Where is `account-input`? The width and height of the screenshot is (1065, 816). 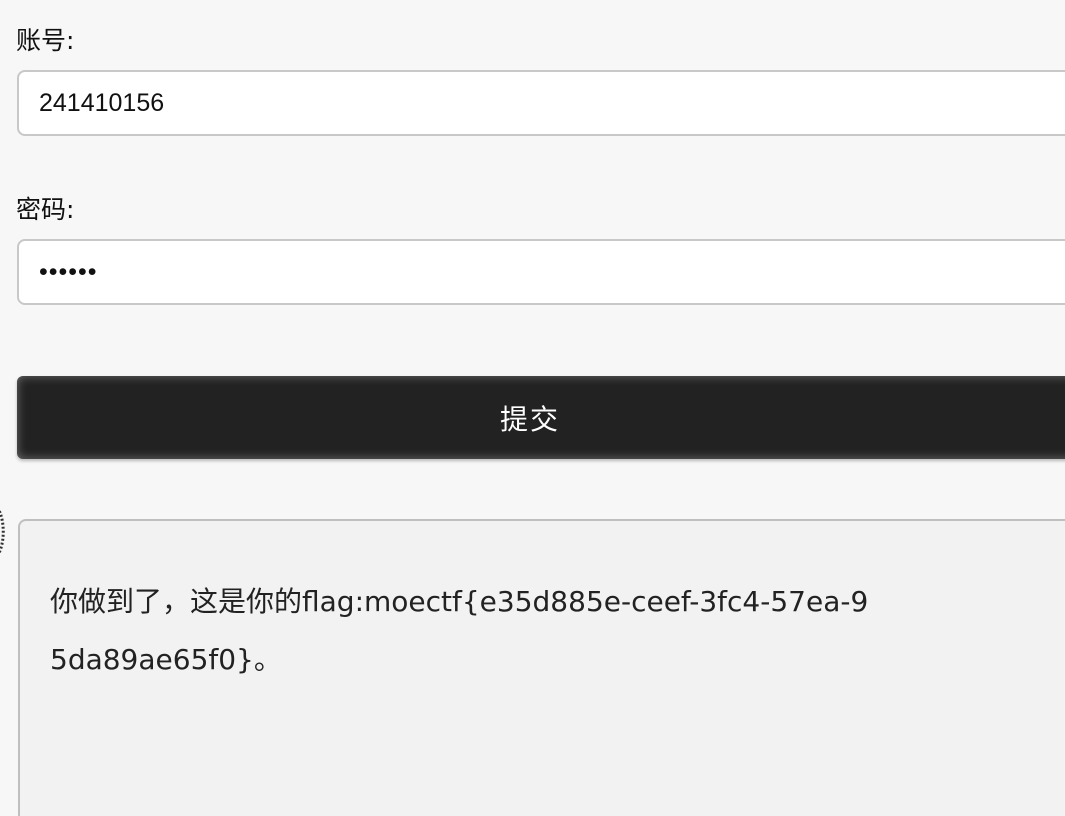 account-input is located at coordinates (541, 103).